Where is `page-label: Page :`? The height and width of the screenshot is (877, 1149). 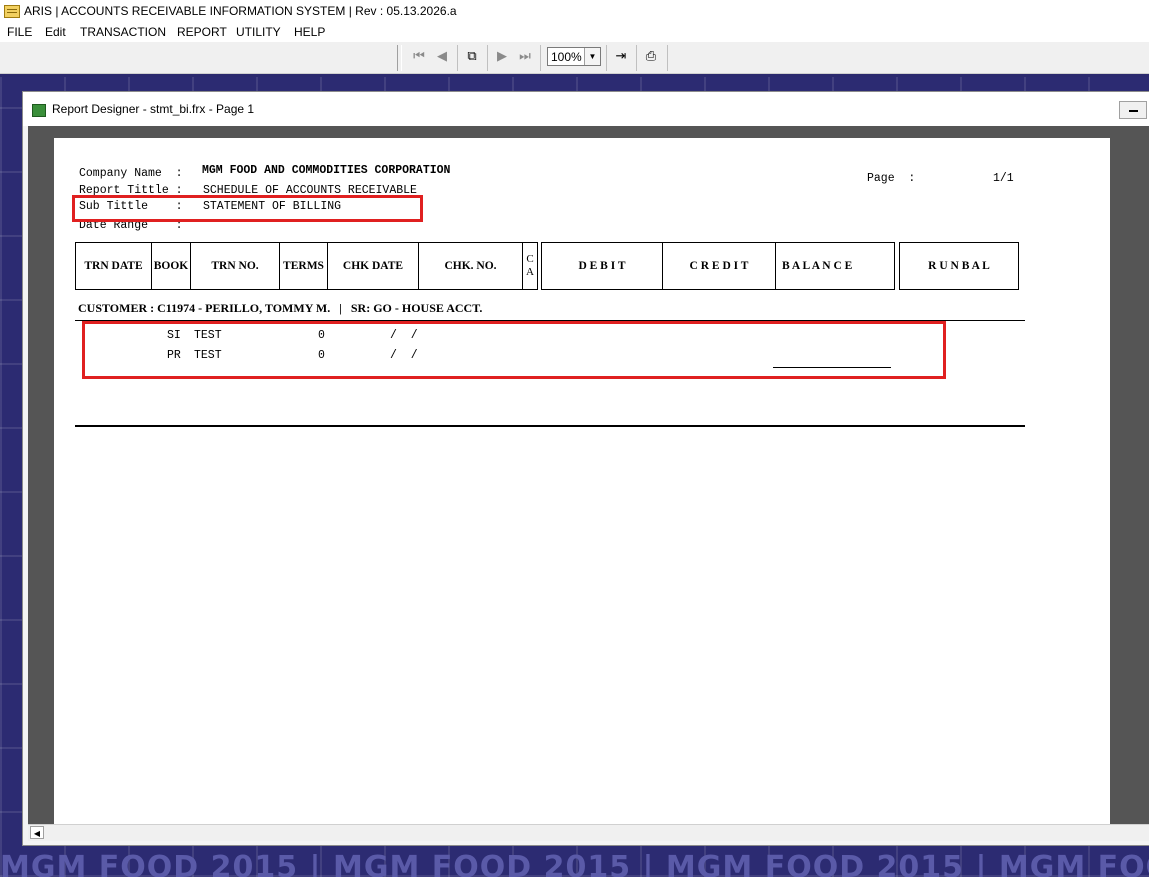 page-label: Page : is located at coordinates (891, 178).